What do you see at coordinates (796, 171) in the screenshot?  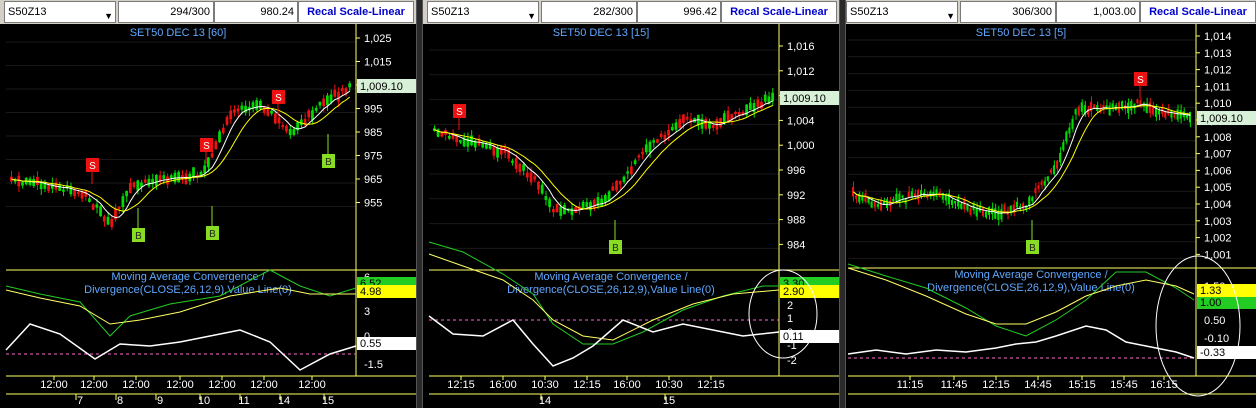 I see `price-tick-label: 996` at bounding box center [796, 171].